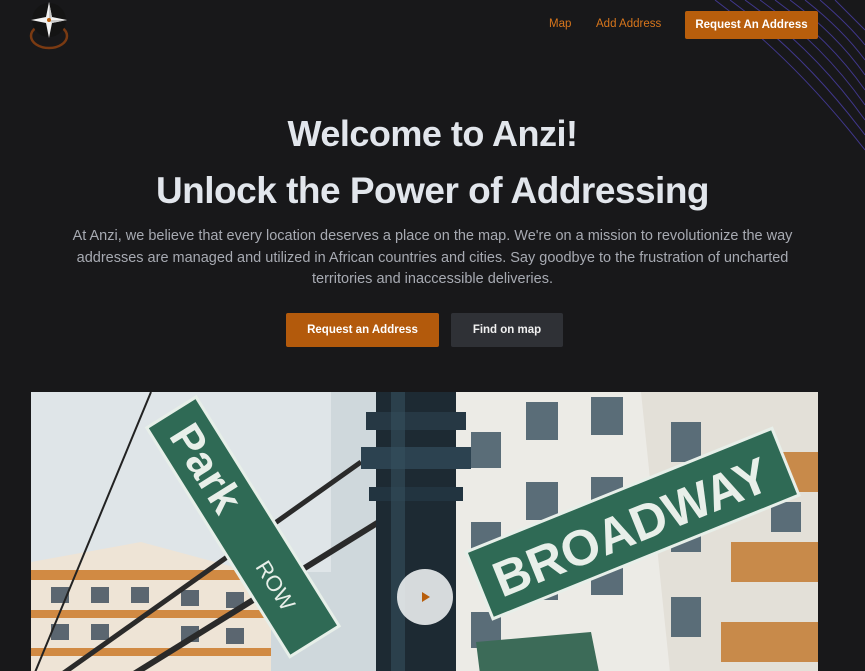  What do you see at coordinates (751, 25) in the screenshot?
I see `request-address-nav-button: Request An Address` at bounding box center [751, 25].